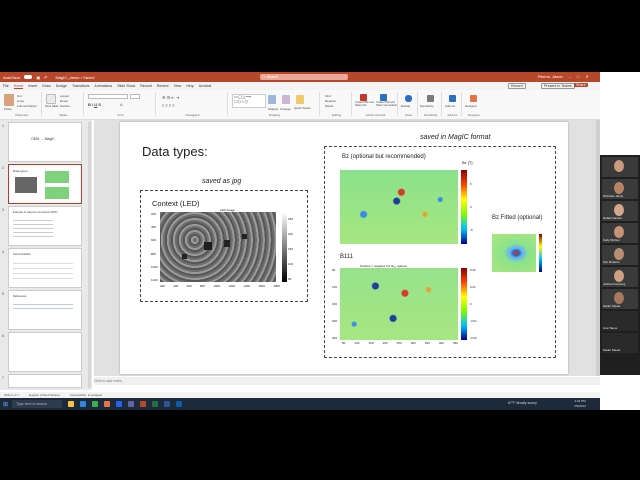  I want to click on font-name-dropdown, so click(108, 96).